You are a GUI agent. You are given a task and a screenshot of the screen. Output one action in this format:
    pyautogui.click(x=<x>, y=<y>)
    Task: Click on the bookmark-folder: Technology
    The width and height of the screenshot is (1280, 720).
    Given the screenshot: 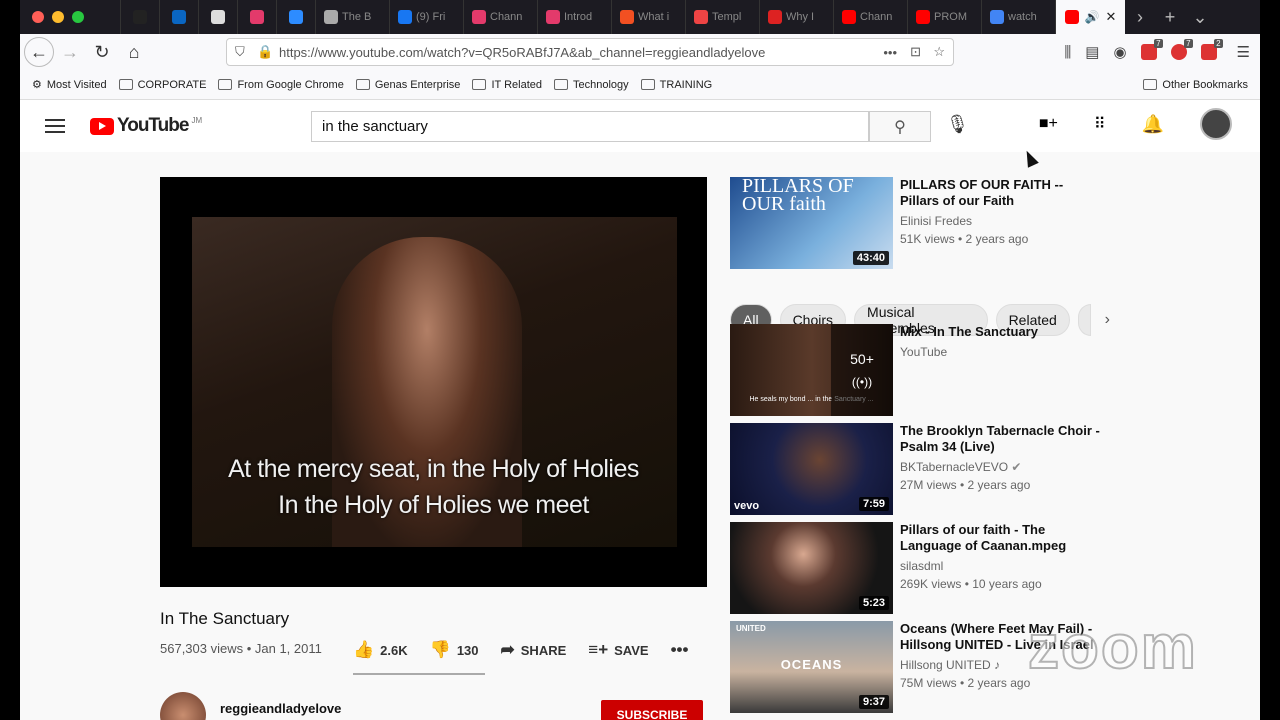 What is the action you would take?
    pyautogui.click(x=591, y=85)
    